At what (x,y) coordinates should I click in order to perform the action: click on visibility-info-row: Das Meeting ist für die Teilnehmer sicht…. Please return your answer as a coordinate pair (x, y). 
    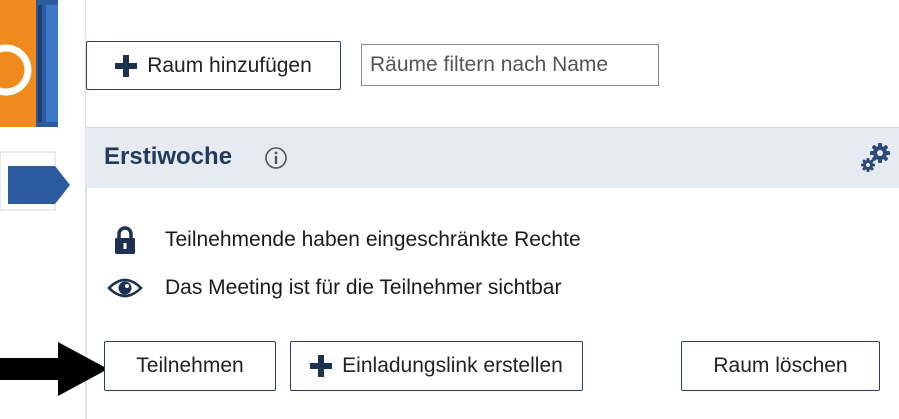
    Looking at the image, I should click on (334, 288).